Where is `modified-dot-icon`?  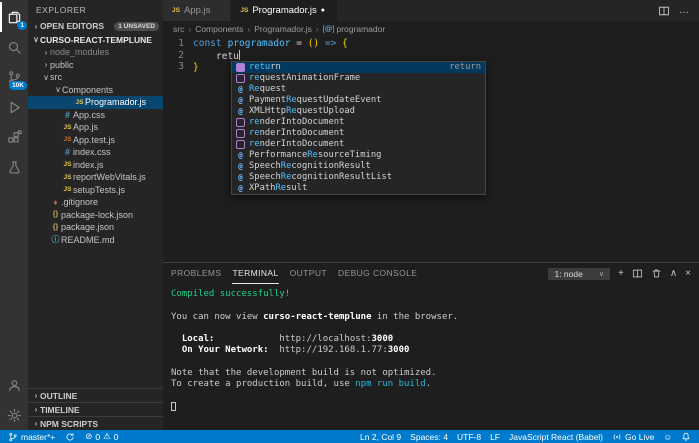
modified-dot-icon is located at coordinates (324, 10).